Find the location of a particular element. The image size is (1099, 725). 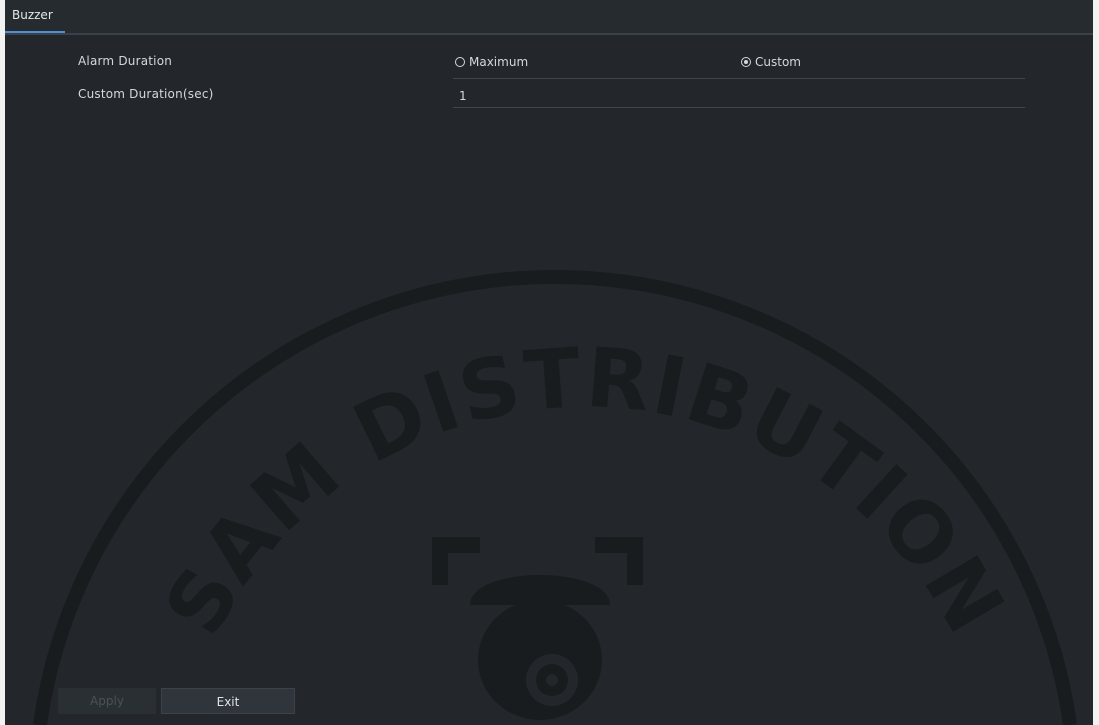

radio-checked-icon is located at coordinates (746, 62).